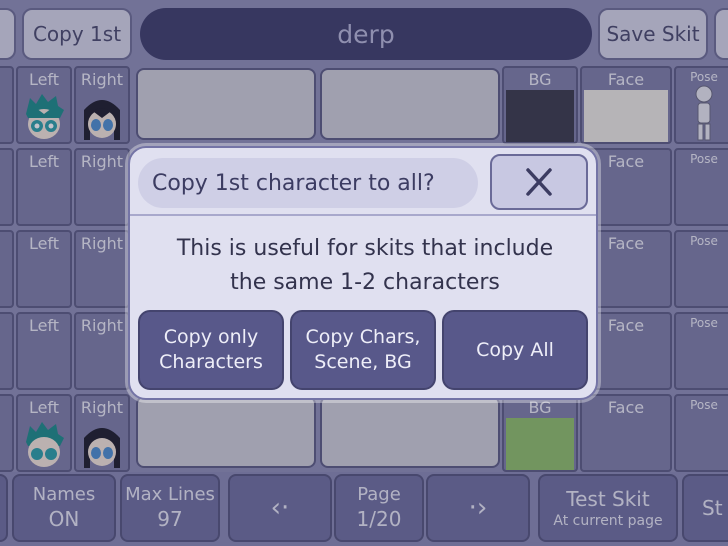 Image resolution: width=728 pixels, height=546 pixels. I want to click on dialog-divider, so click(363, 215).